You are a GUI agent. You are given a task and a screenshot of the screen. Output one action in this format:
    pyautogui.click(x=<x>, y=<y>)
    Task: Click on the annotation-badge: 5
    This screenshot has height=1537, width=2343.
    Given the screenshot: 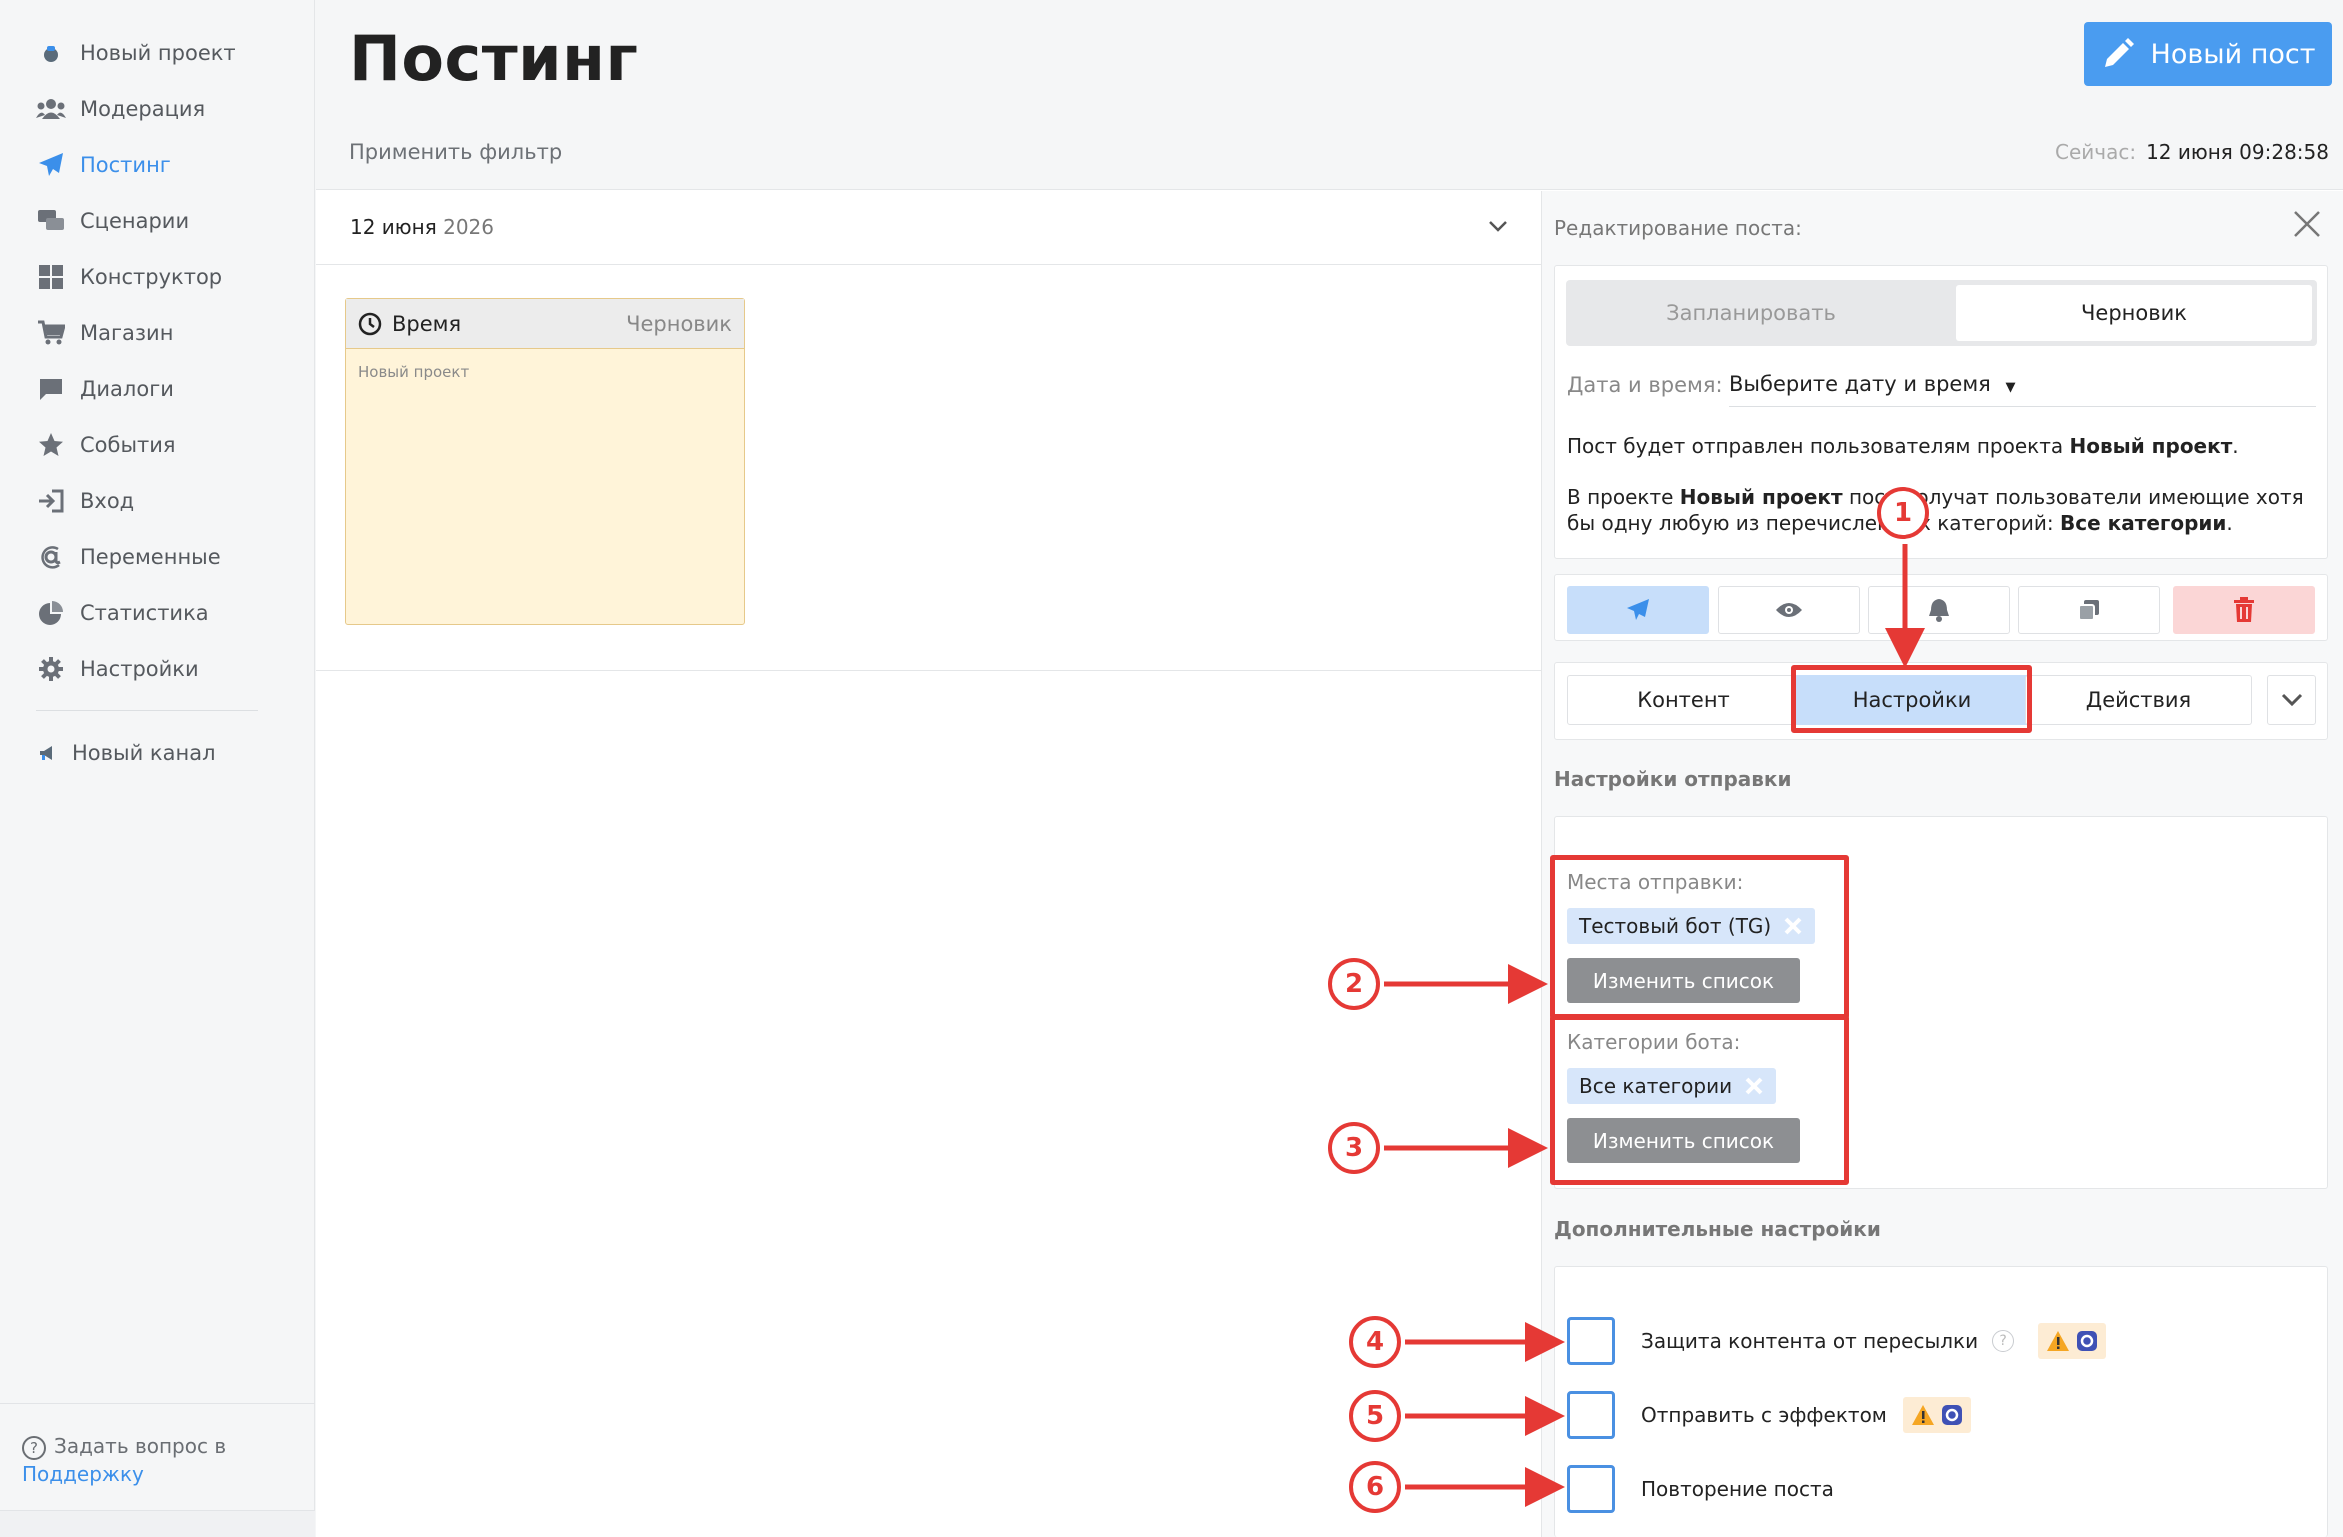 What is the action you would take?
    pyautogui.click(x=1375, y=1416)
    